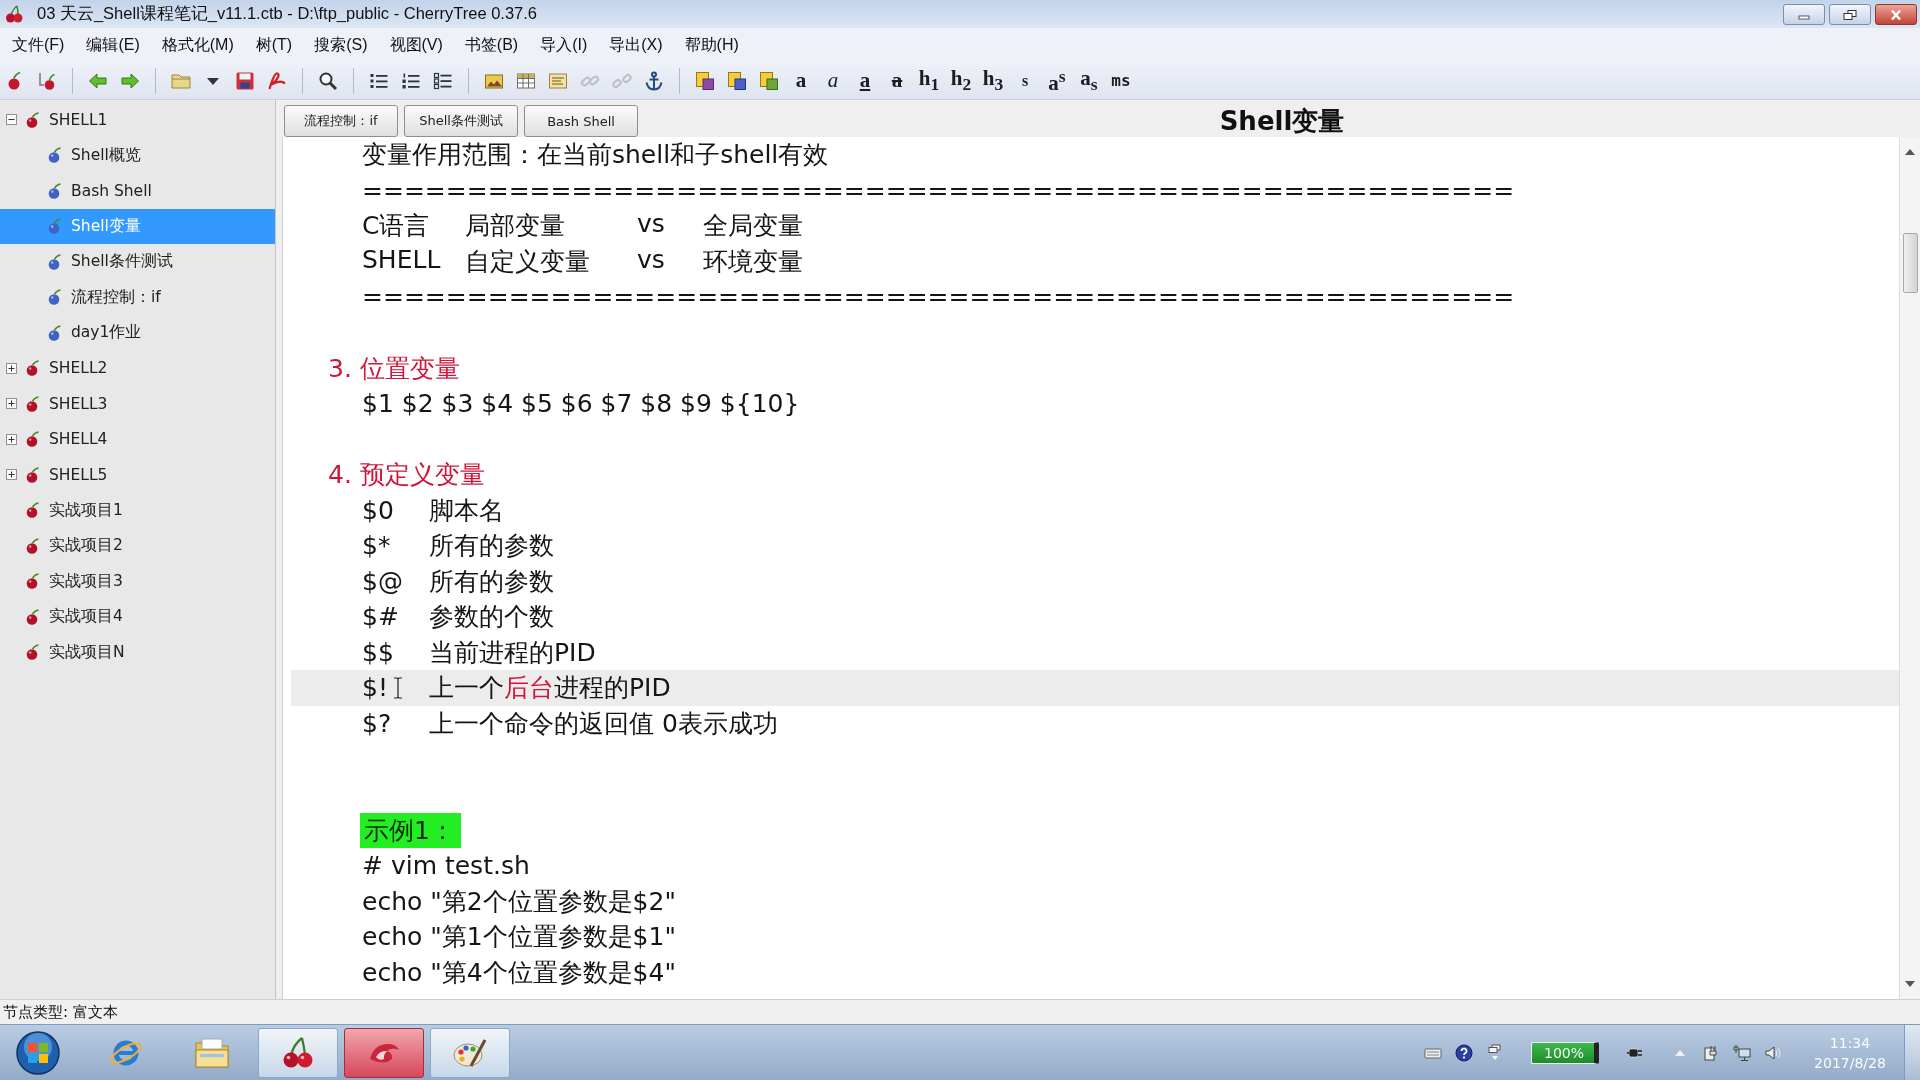 The image size is (1920, 1080). Describe the element at coordinates (801, 80) in the screenshot. I see `bold-button: a` at that location.